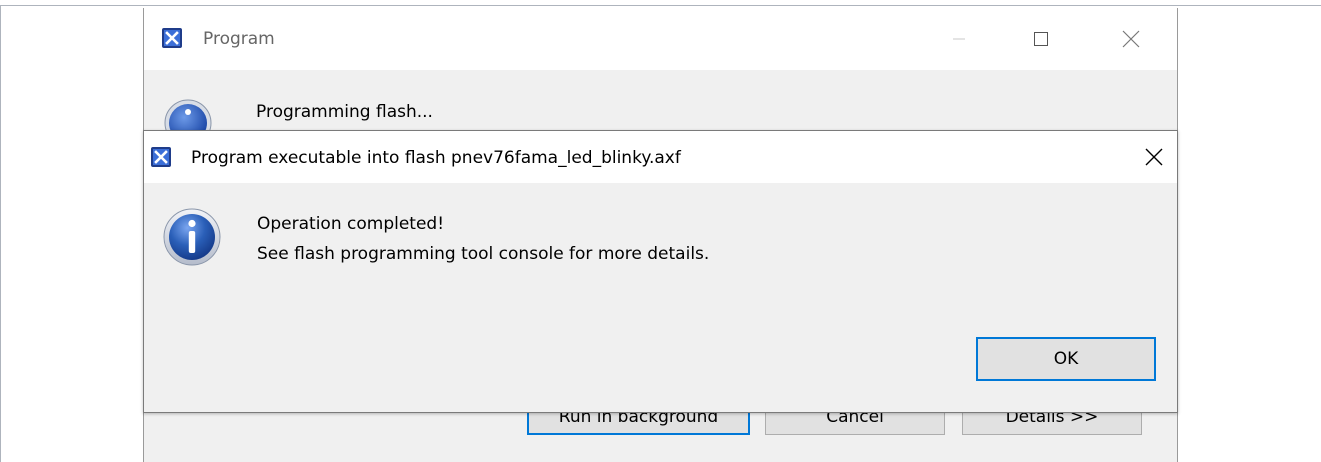 The height and width of the screenshot is (462, 1321). I want to click on close-button, so click(1131, 39).